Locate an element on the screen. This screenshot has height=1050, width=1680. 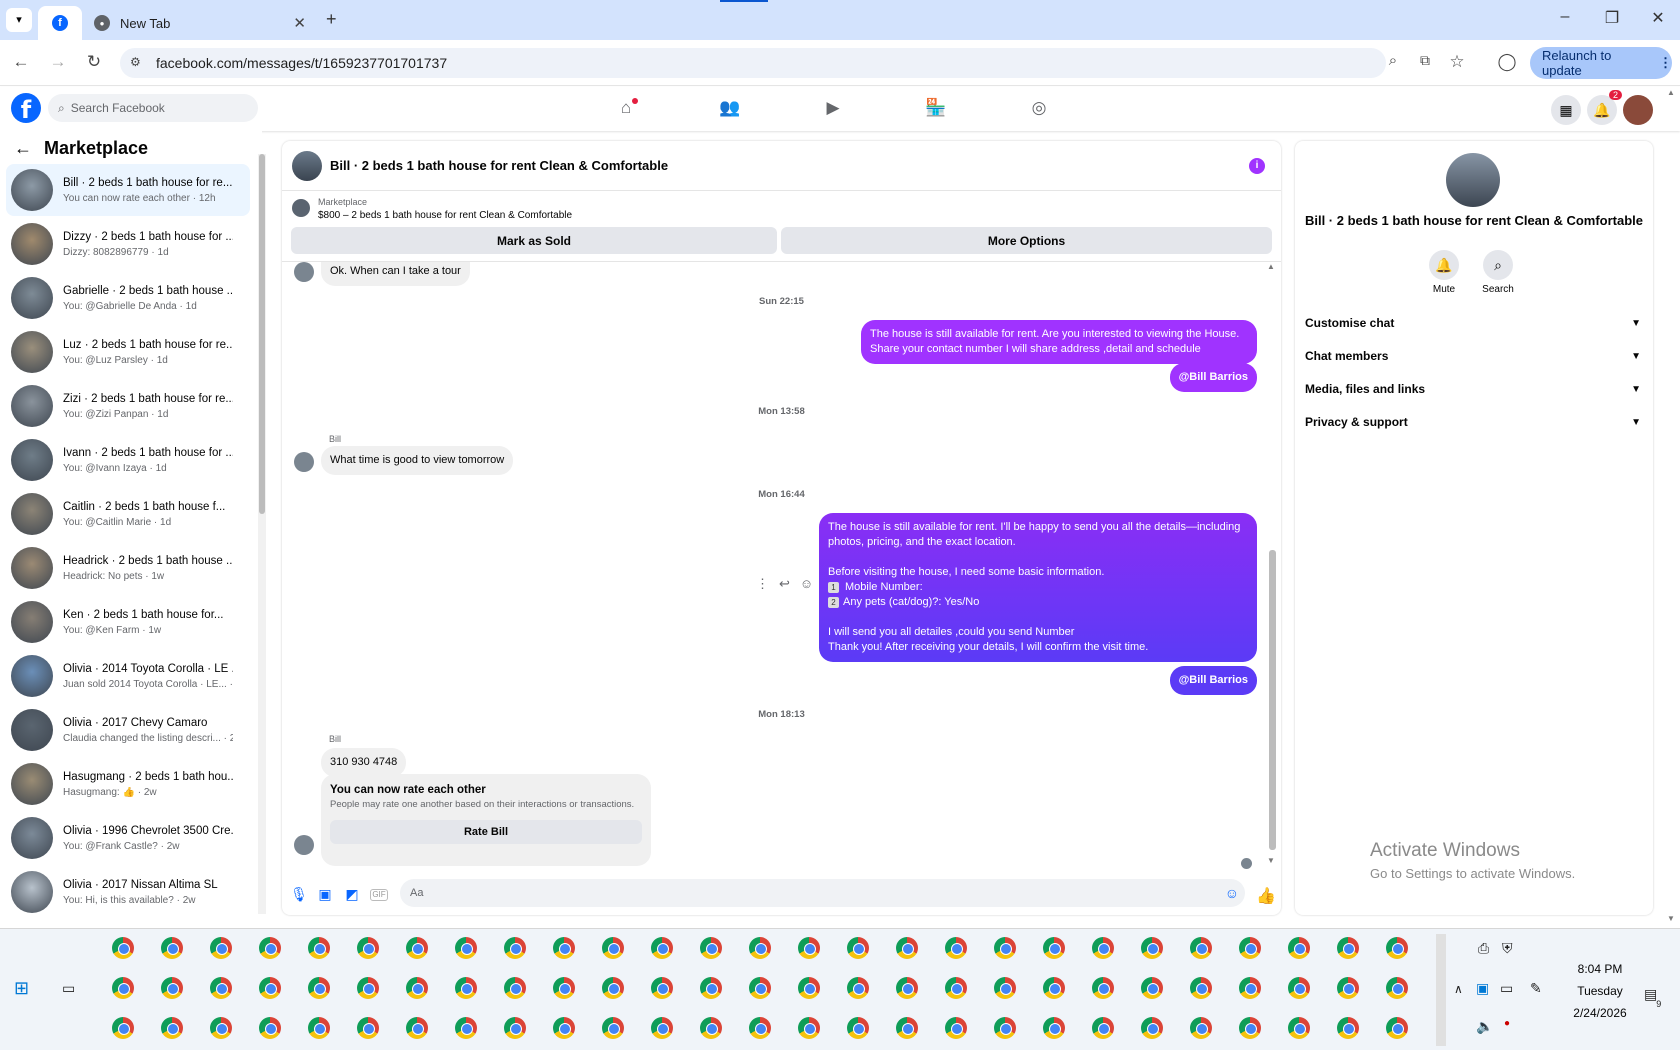
zoom-icon: ⌕ is located at coordinates (1393, 60).